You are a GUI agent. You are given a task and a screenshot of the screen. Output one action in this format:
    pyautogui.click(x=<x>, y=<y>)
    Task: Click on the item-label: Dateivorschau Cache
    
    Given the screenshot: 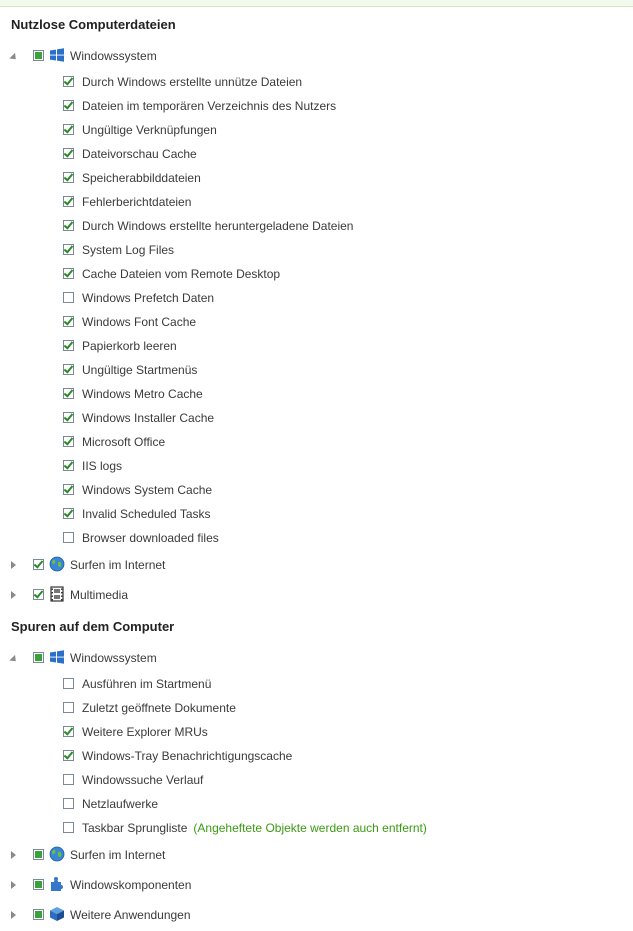 What is the action you would take?
    pyautogui.click(x=139, y=154)
    